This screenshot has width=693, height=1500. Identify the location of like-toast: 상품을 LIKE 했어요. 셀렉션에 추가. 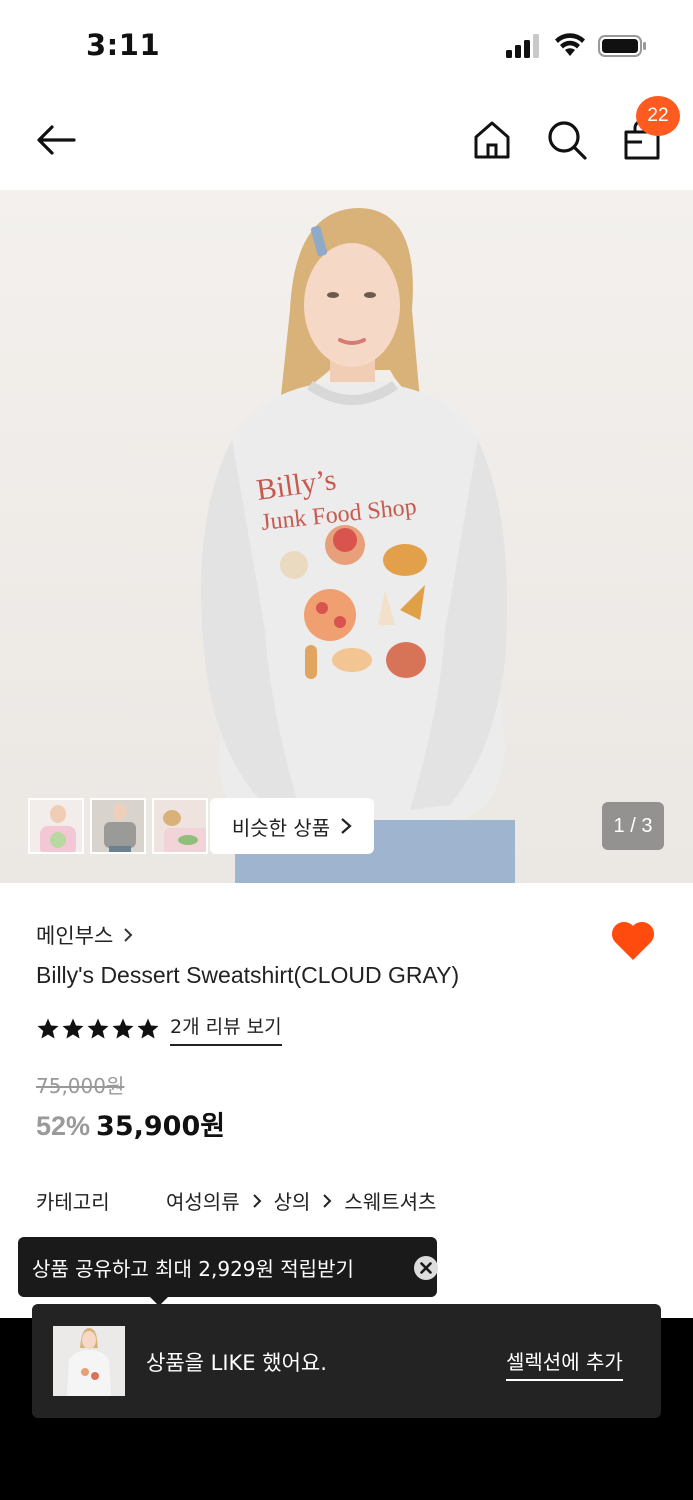
(346, 1361).